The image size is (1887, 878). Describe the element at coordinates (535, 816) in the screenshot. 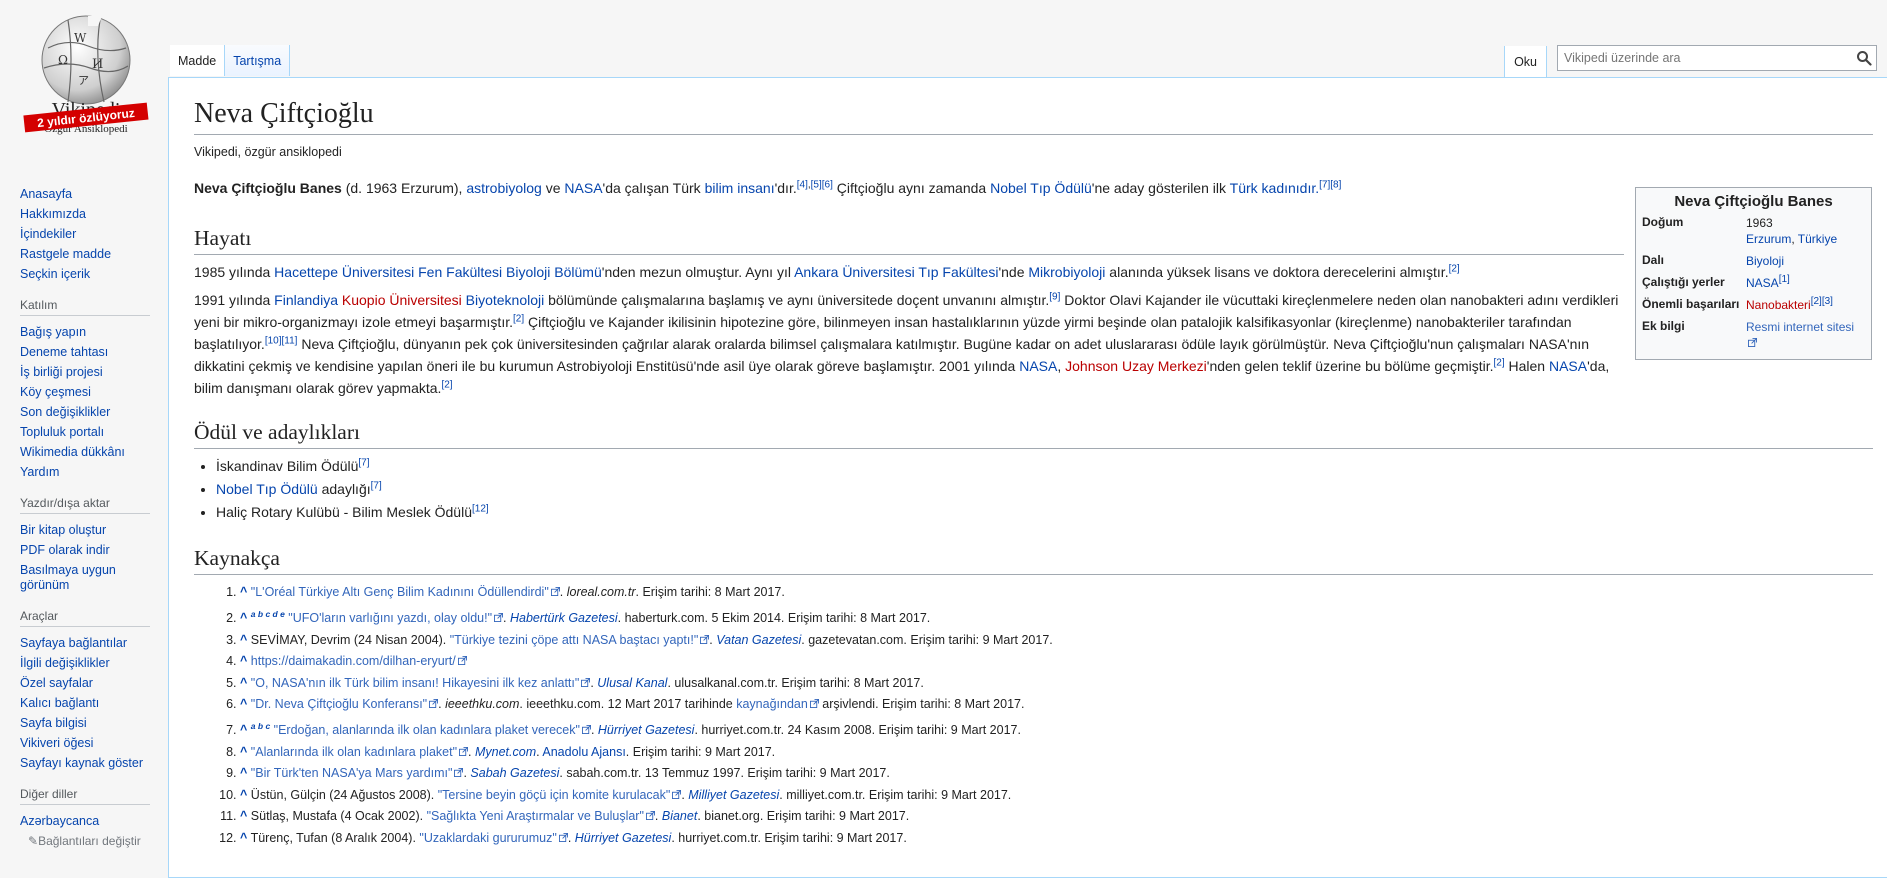

I see `external-link: "Sağlıkta Yeni Araştırmalar ve Buluşlar"` at that location.